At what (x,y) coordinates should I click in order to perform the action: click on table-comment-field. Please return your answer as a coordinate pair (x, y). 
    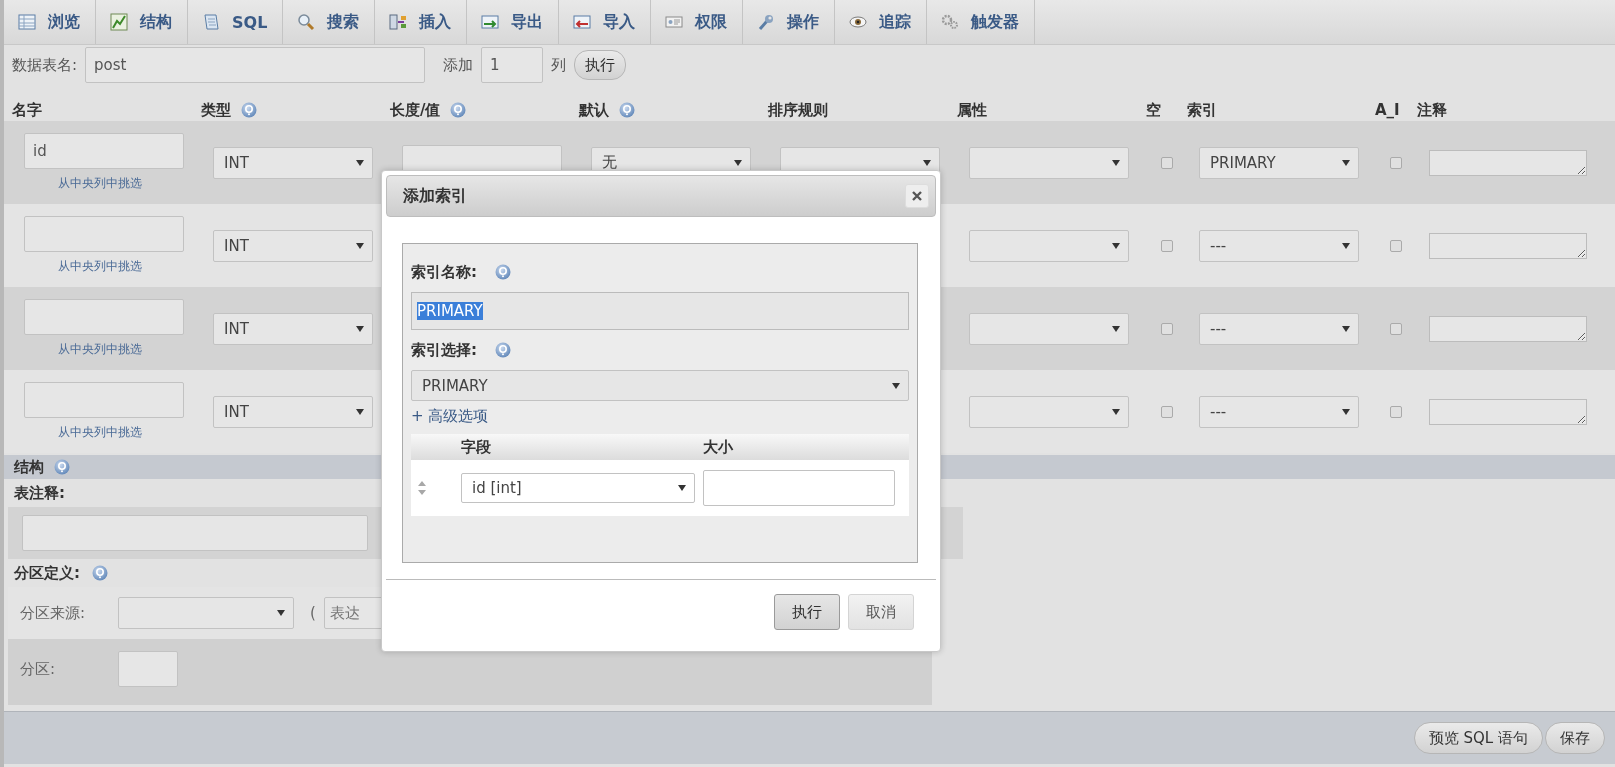
    Looking at the image, I should click on (195, 533).